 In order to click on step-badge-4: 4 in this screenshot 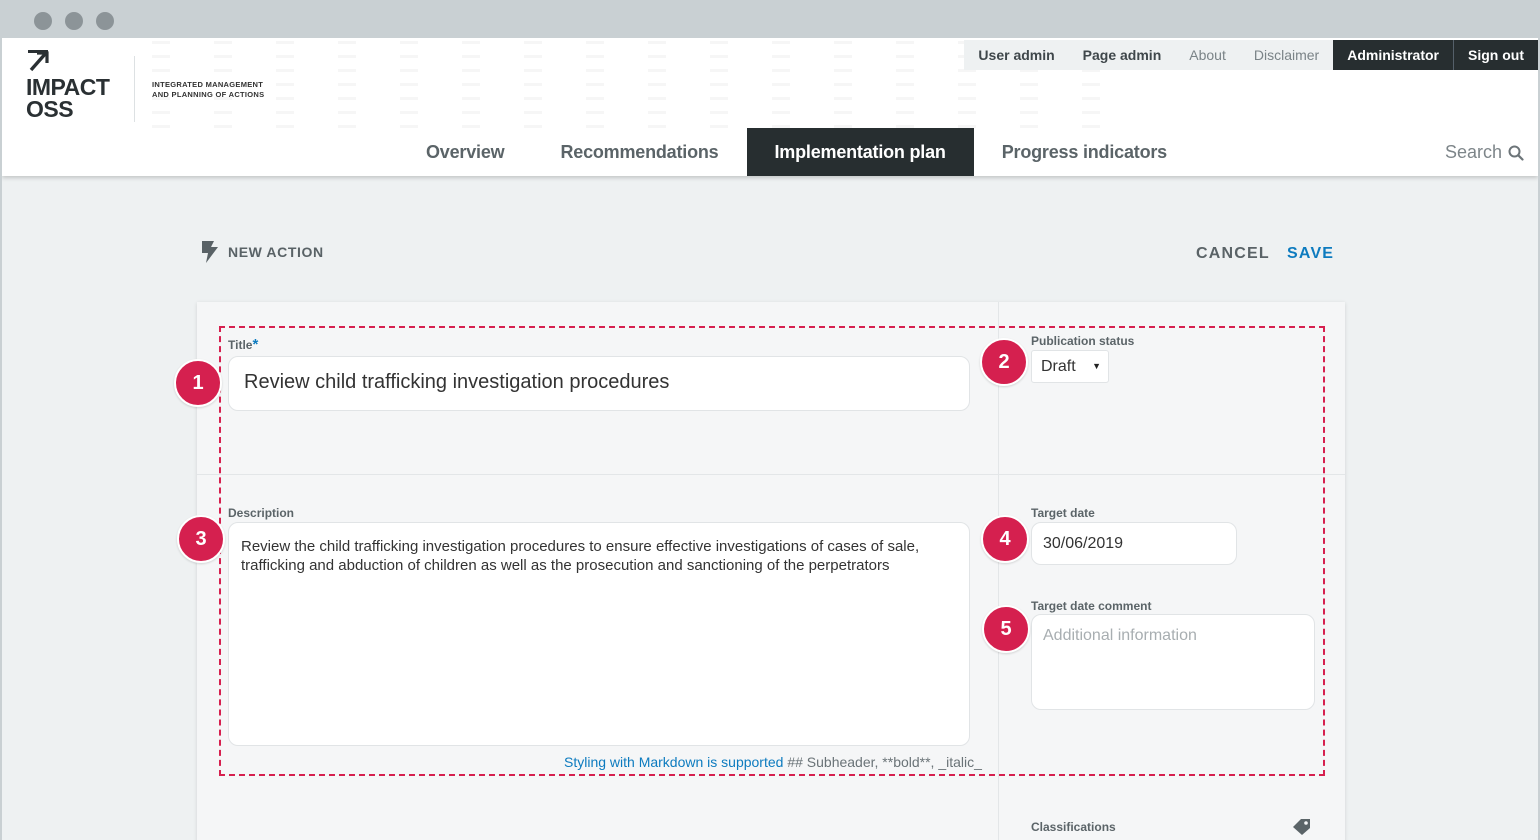, I will do `click(1005, 539)`.